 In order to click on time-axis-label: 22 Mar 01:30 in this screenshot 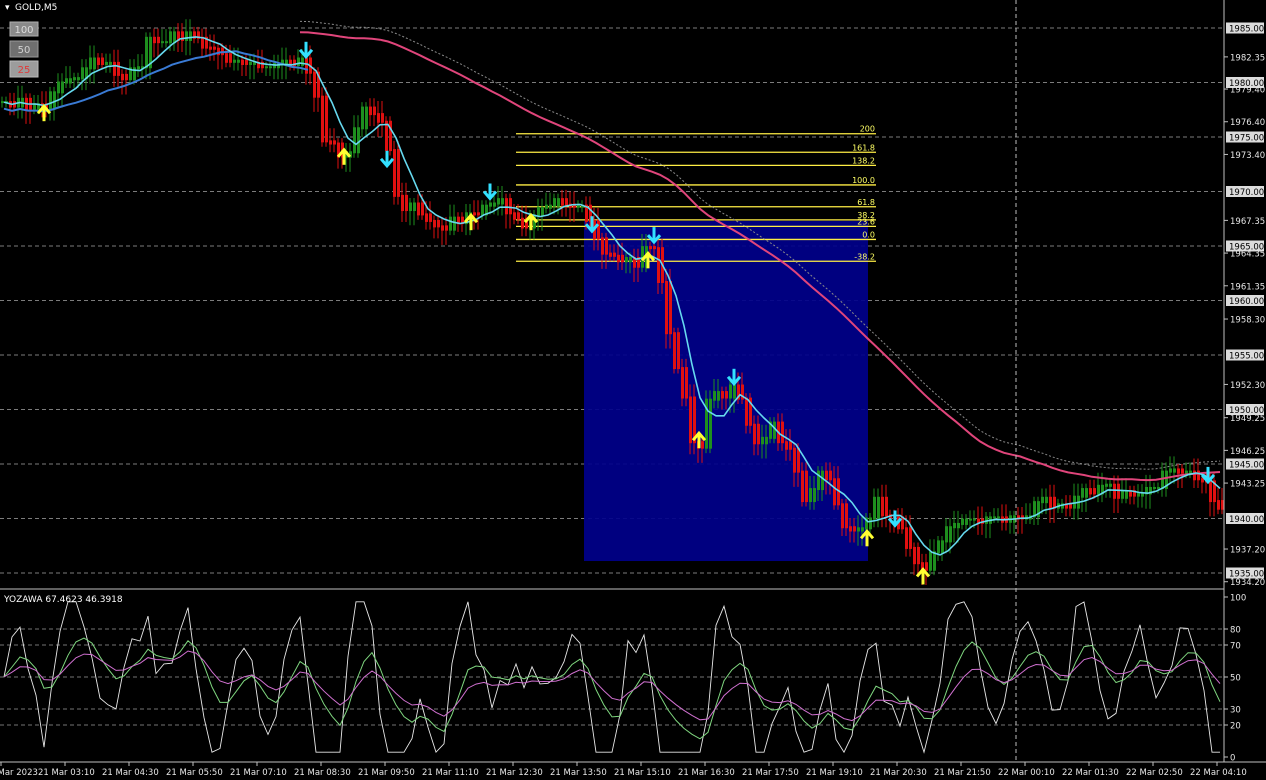, I will do `click(1090, 773)`.